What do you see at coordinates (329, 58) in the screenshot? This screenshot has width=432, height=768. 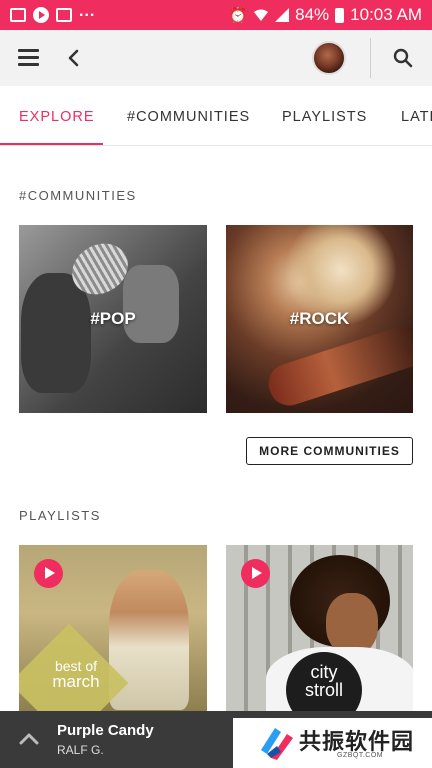 I see `user-avatar` at bounding box center [329, 58].